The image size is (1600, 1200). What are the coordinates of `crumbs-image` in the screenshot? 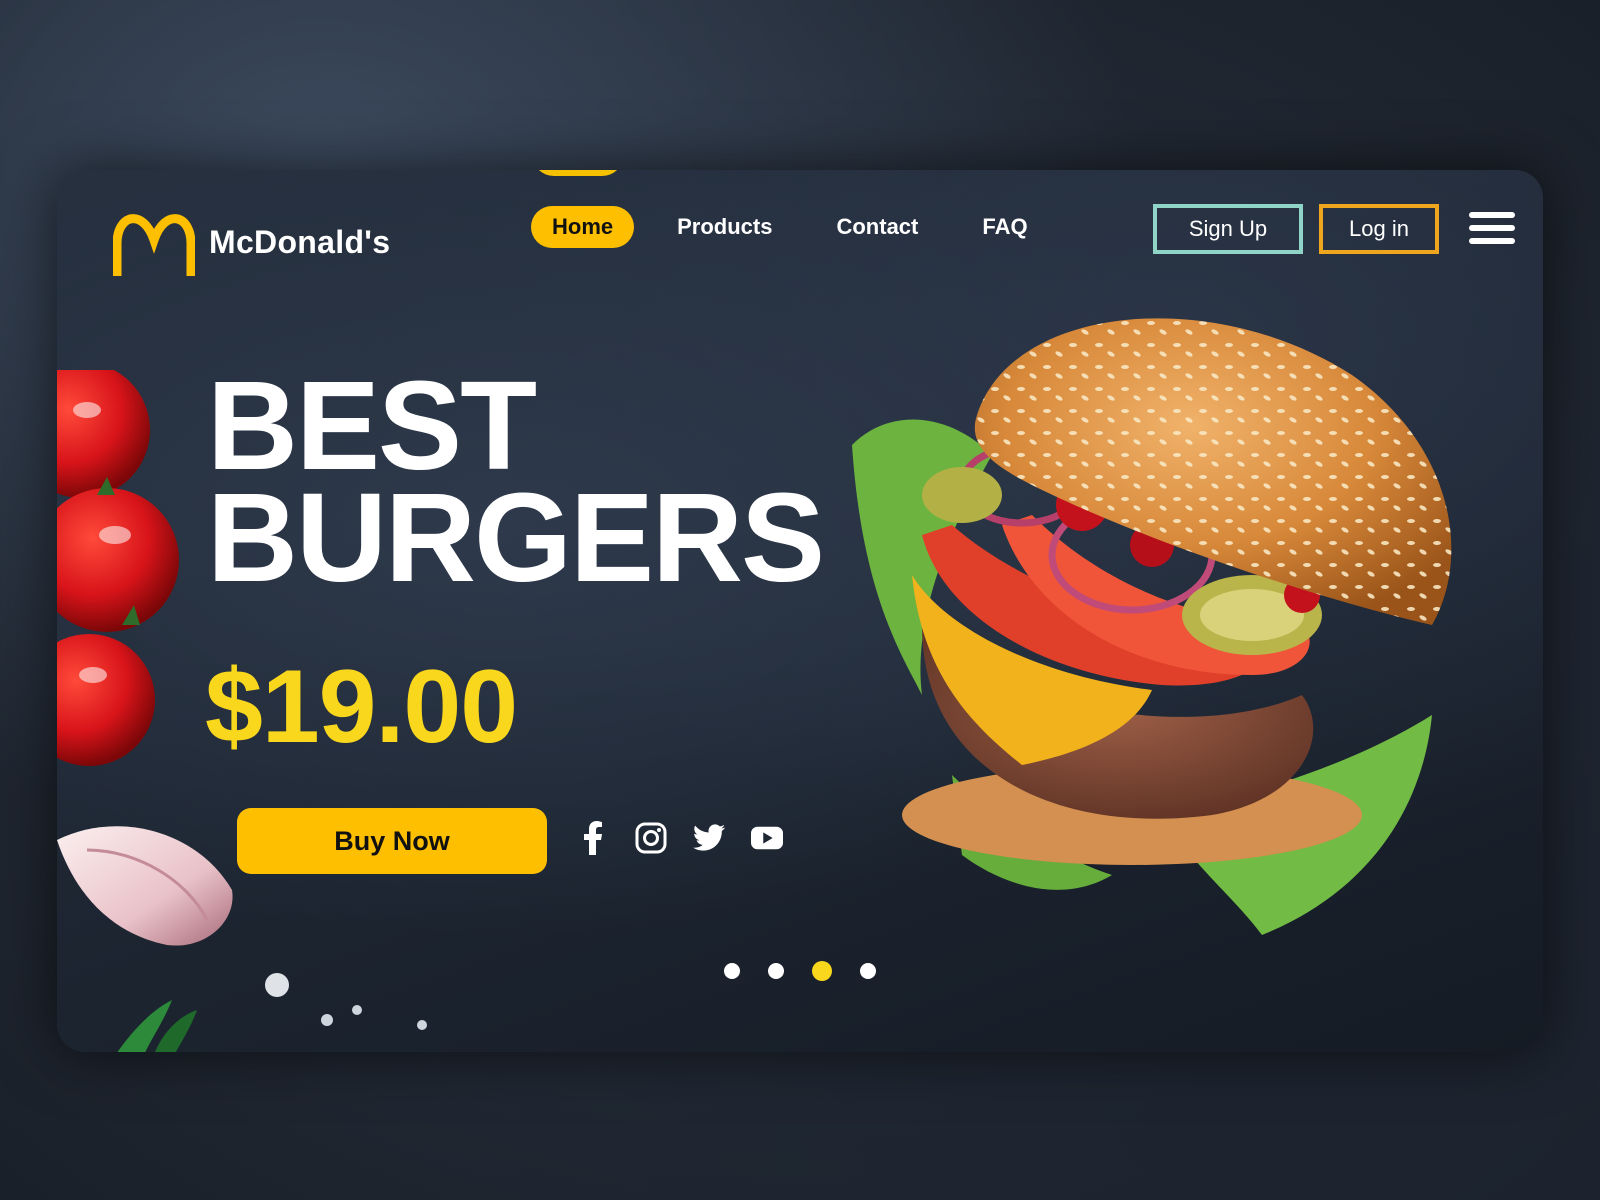 It's located at (346, 1001).